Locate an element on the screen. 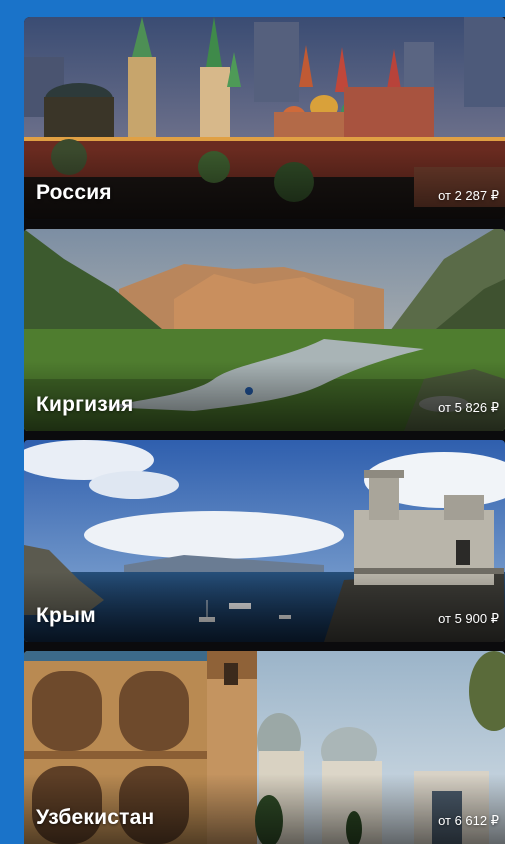 This screenshot has height=844, width=505. destination-price: от 6 612 ₽ is located at coordinates (468, 820).